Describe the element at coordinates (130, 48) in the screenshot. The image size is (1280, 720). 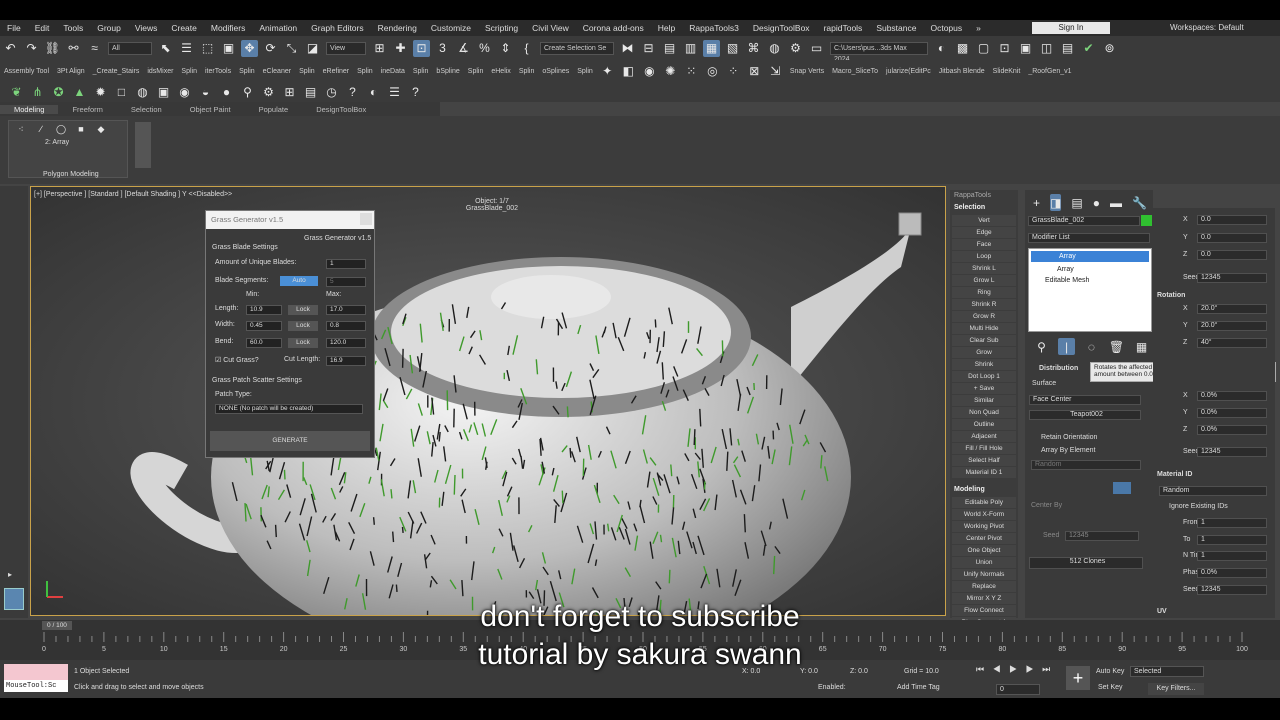
I see `selection-filter-dropdown: All` at that location.